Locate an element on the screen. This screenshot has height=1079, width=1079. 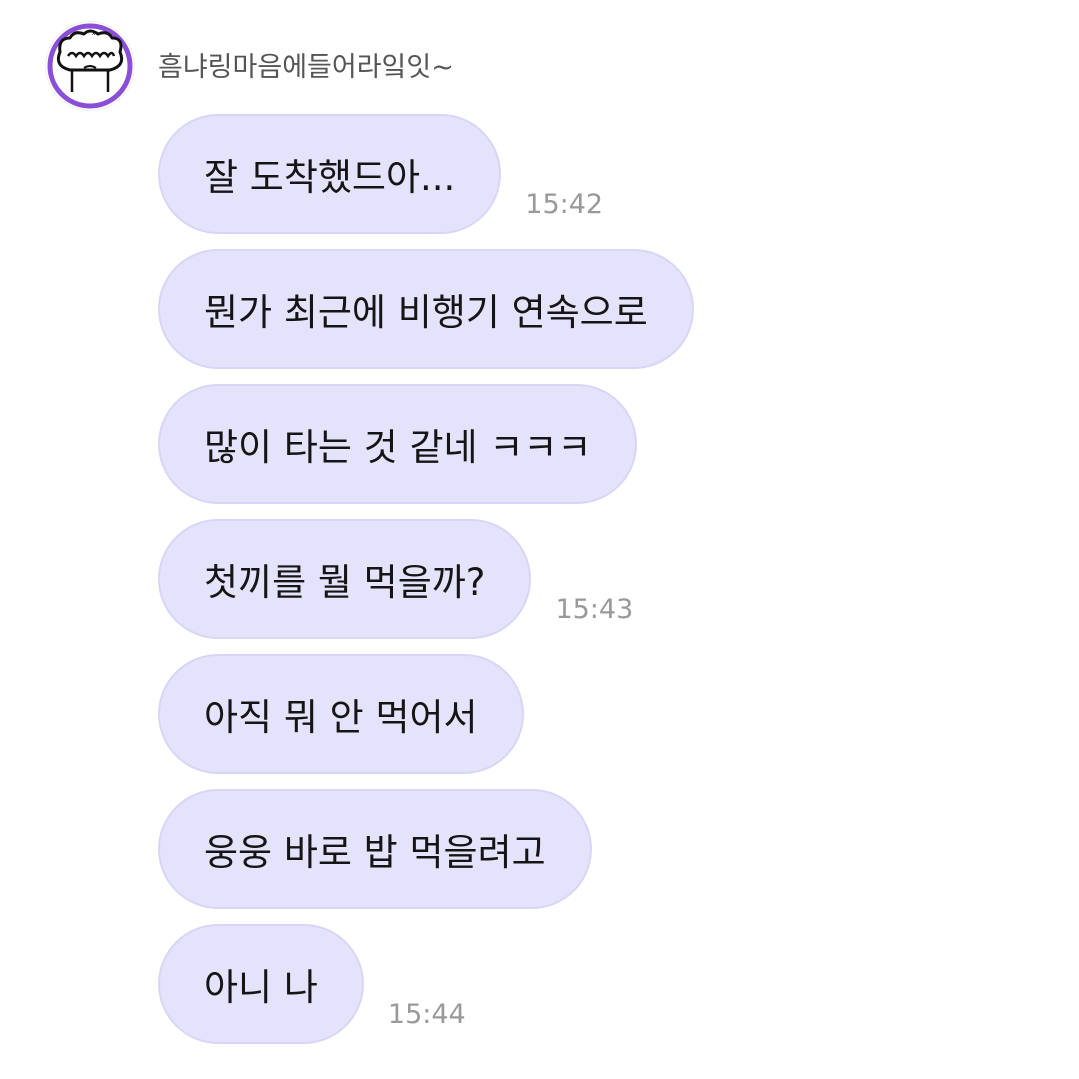
cartoon-face-avatar-icon: x ᐟ x is located at coordinates (90, 66).